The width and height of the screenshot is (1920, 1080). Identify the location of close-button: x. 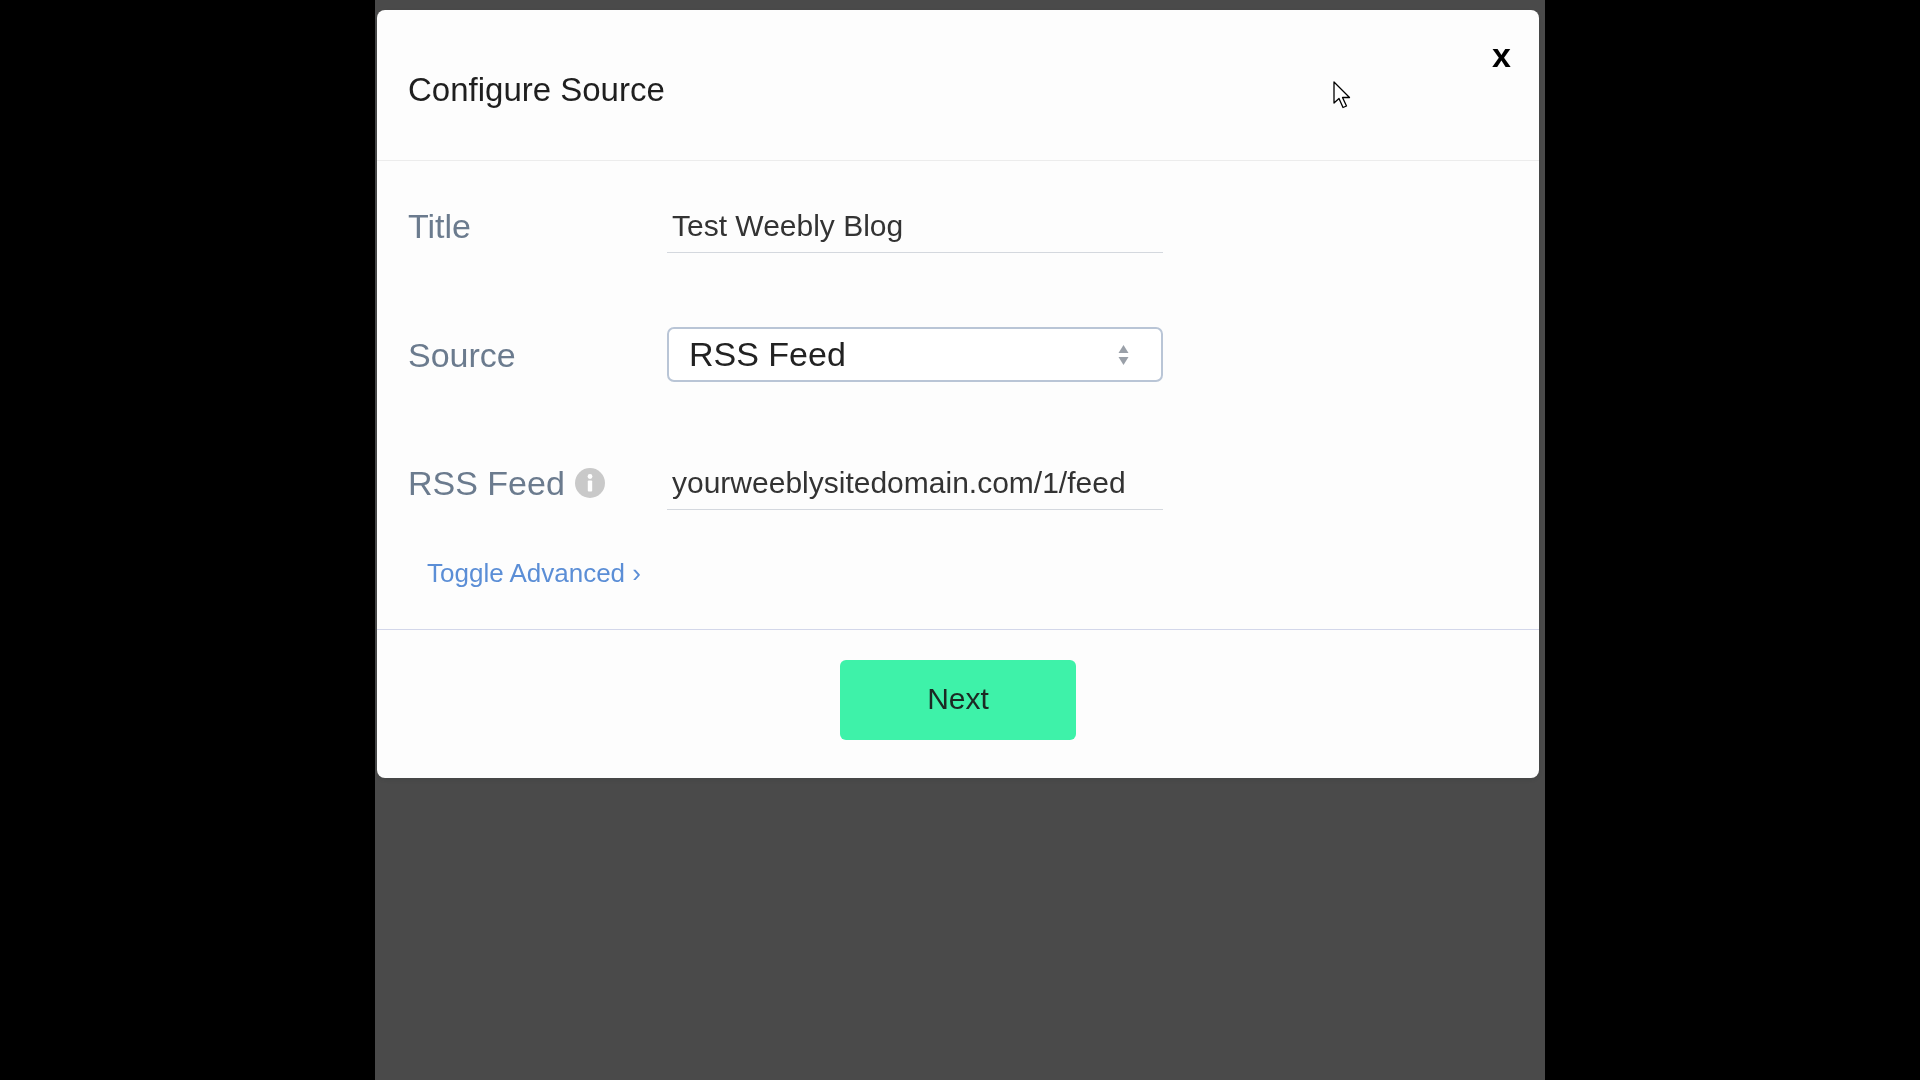
(1501, 55).